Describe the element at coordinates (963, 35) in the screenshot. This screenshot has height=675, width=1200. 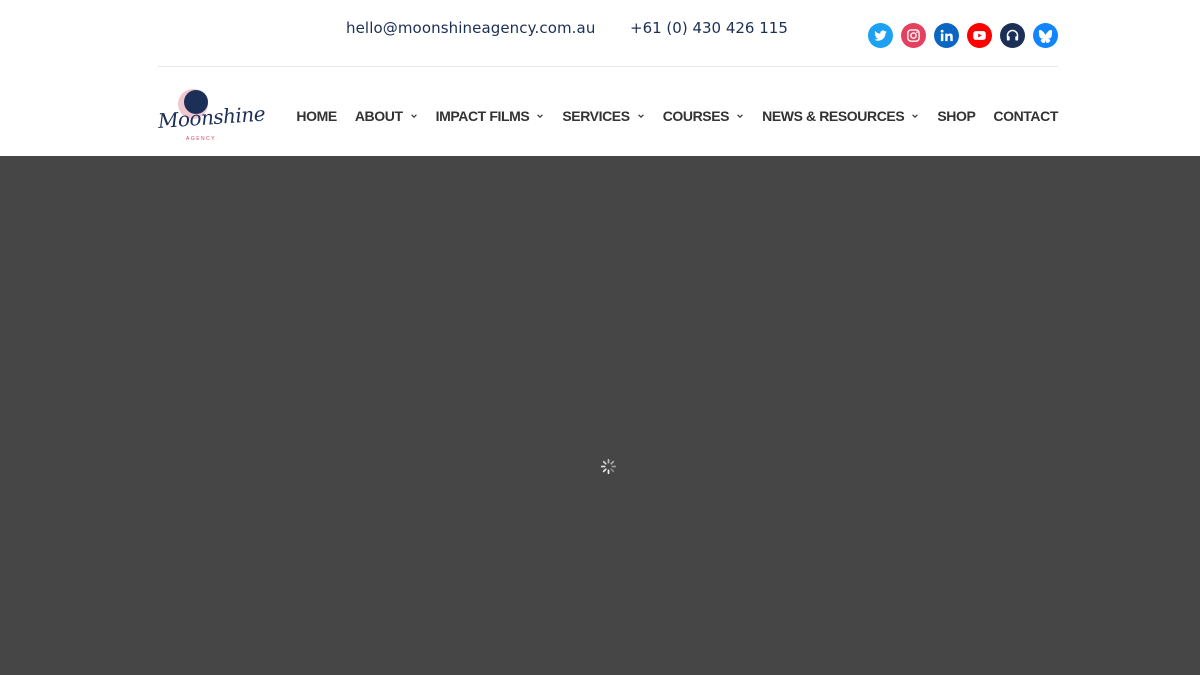
I see `social-links` at that location.